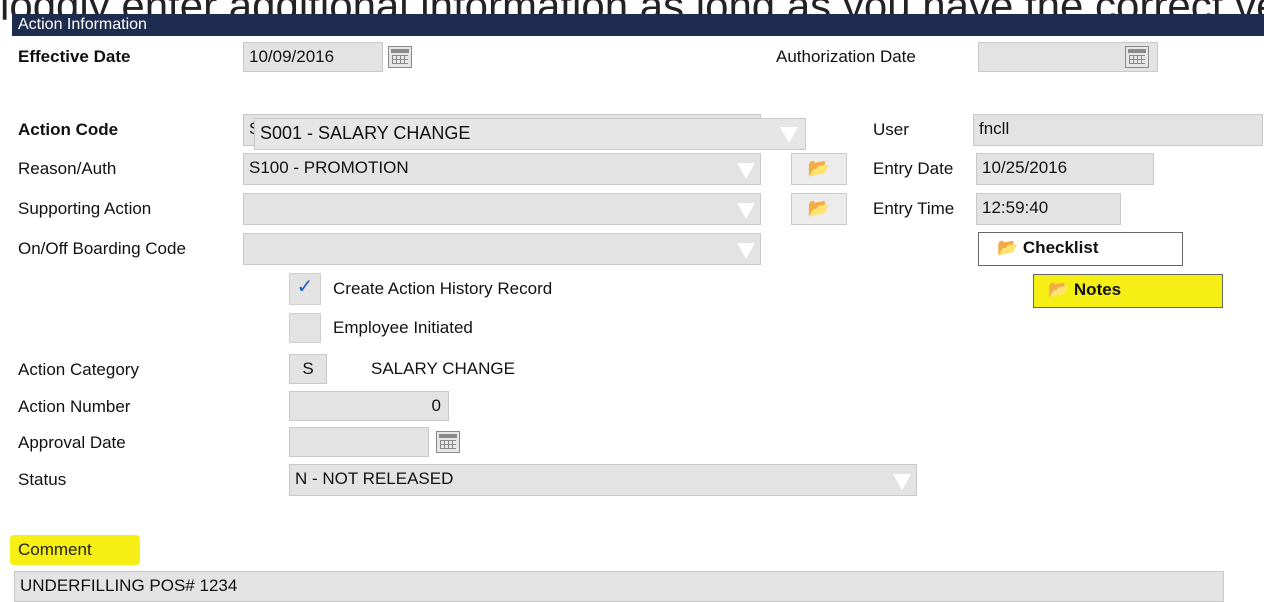 Image resolution: width=1264 pixels, height=602 pixels. I want to click on entry-time-label: Entry Time, so click(914, 208).